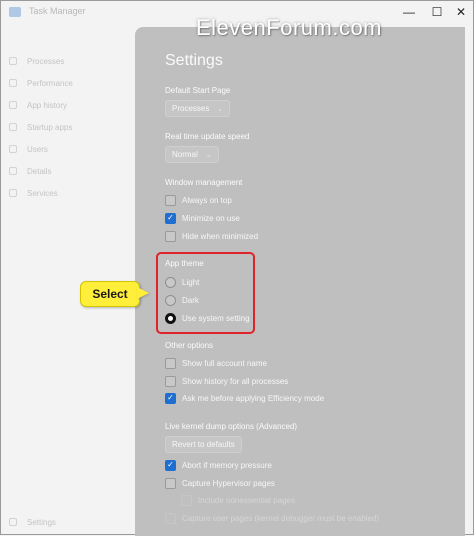 Image resolution: width=474 pixels, height=536 pixels. I want to click on window-title: Task Manager, so click(57, 11).